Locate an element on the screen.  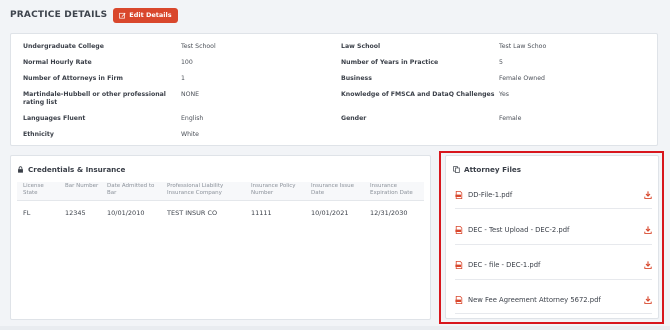
credentials-title: Credentials & Insurance is located at coordinates (71, 169).